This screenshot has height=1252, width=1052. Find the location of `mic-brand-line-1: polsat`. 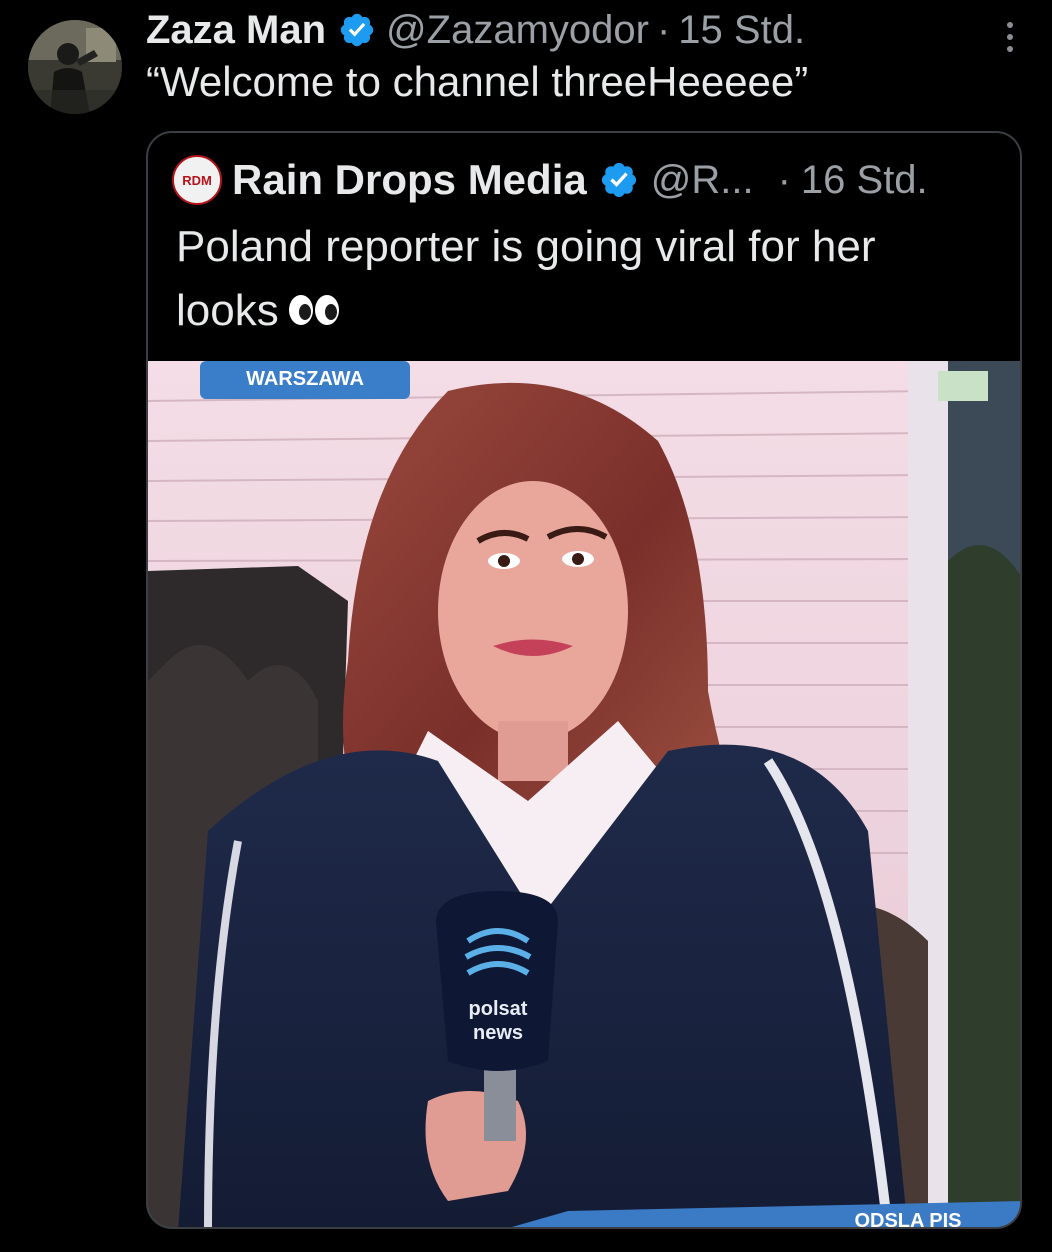

mic-brand-line-1: polsat is located at coordinates (498, 1009).